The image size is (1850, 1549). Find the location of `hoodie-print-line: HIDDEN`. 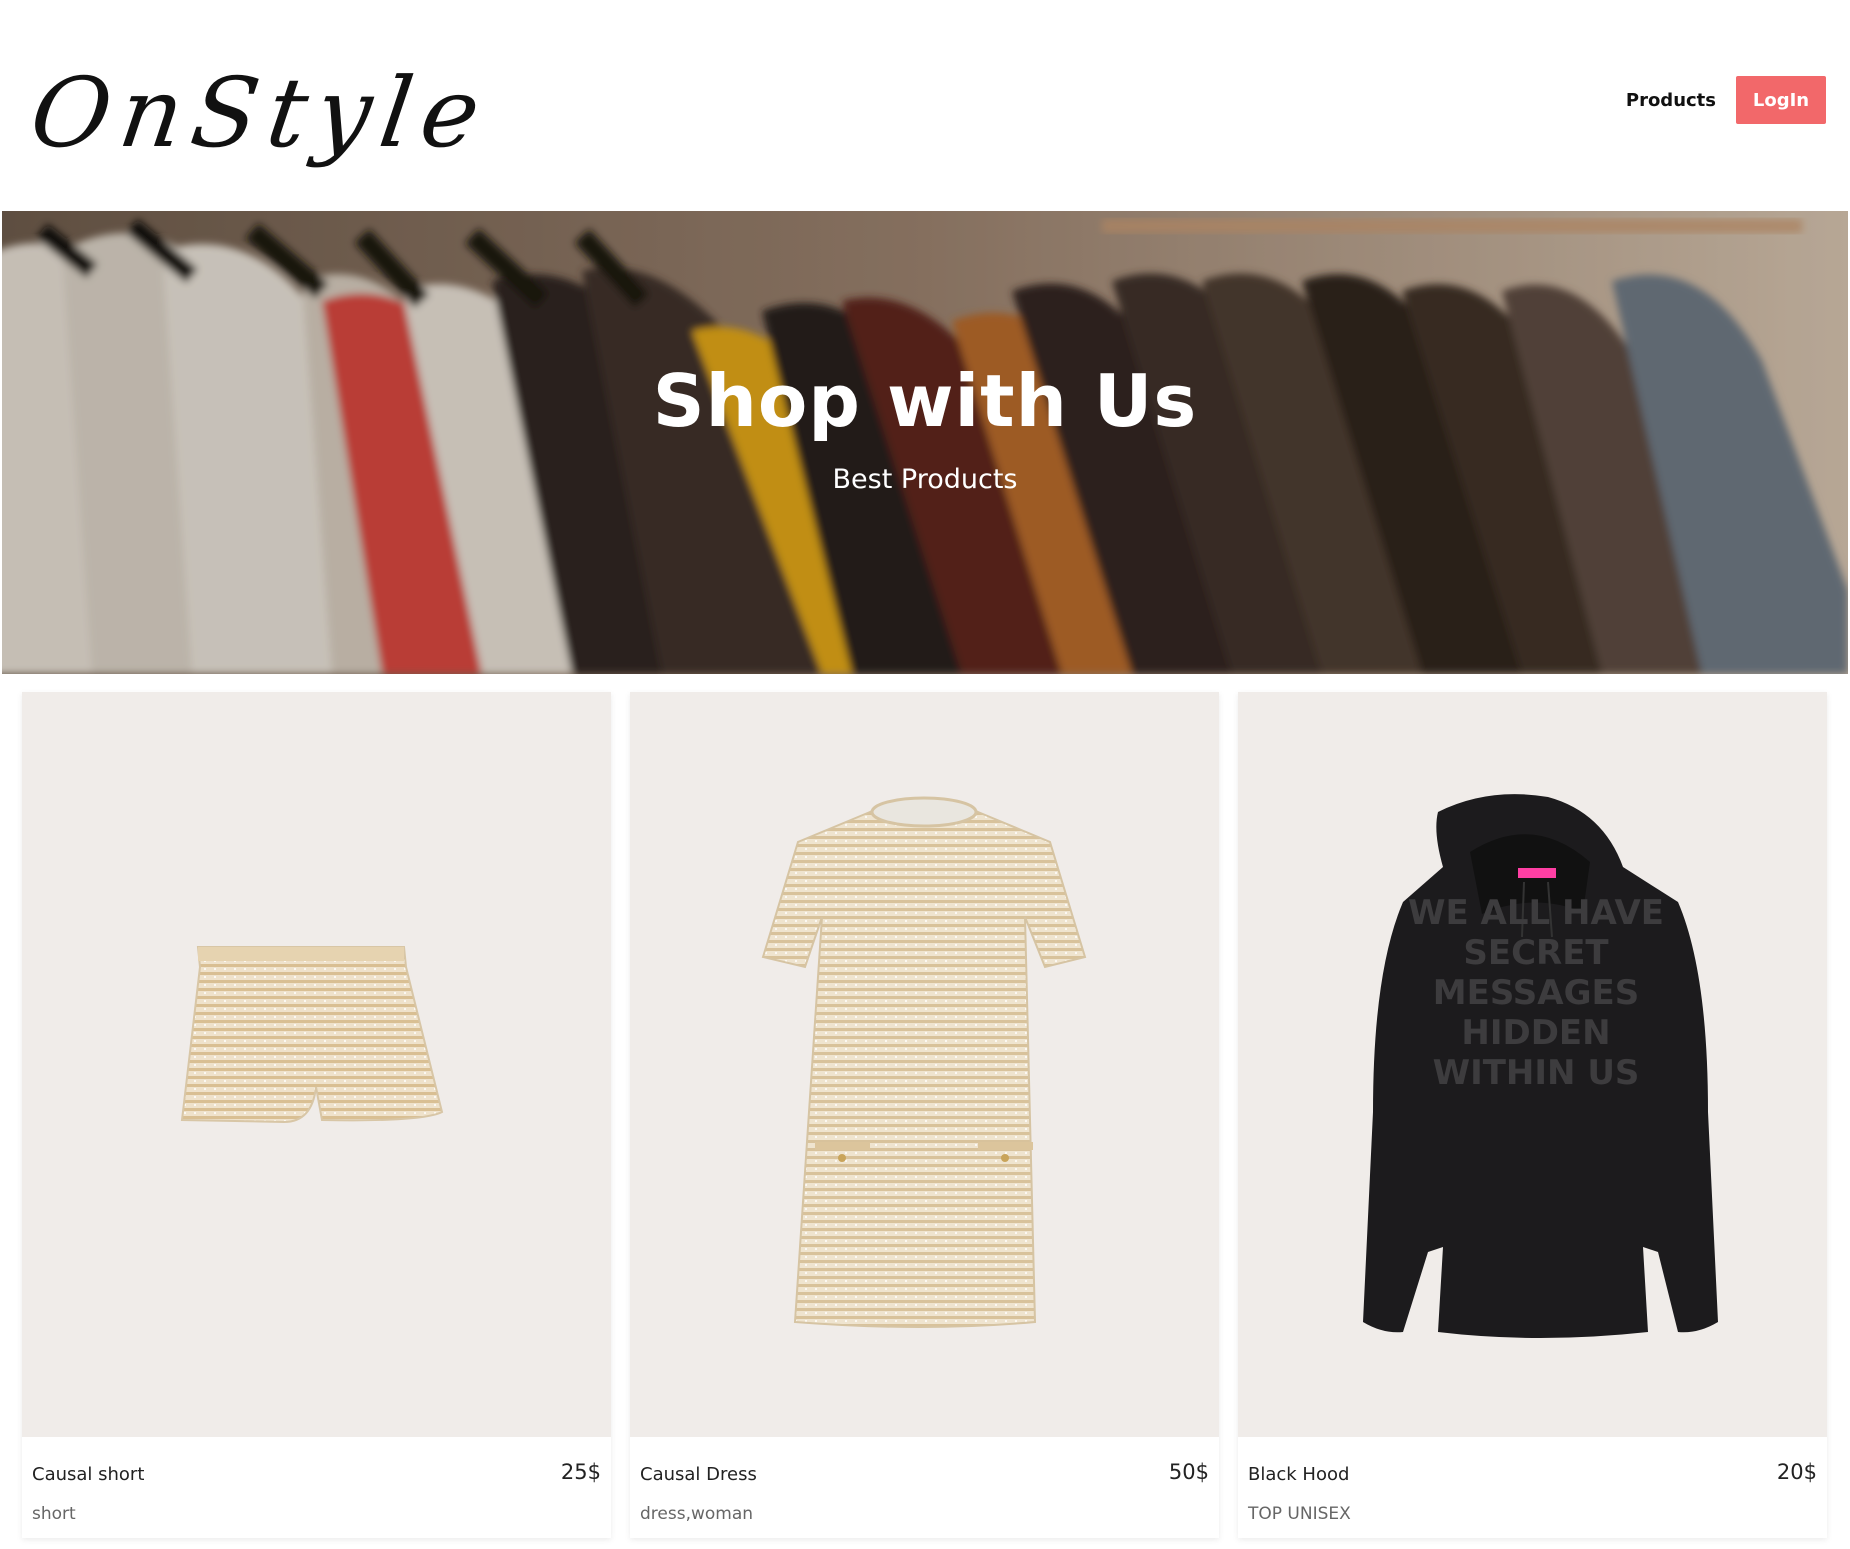

hoodie-print-line: HIDDEN is located at coordinates (1535, 1033).